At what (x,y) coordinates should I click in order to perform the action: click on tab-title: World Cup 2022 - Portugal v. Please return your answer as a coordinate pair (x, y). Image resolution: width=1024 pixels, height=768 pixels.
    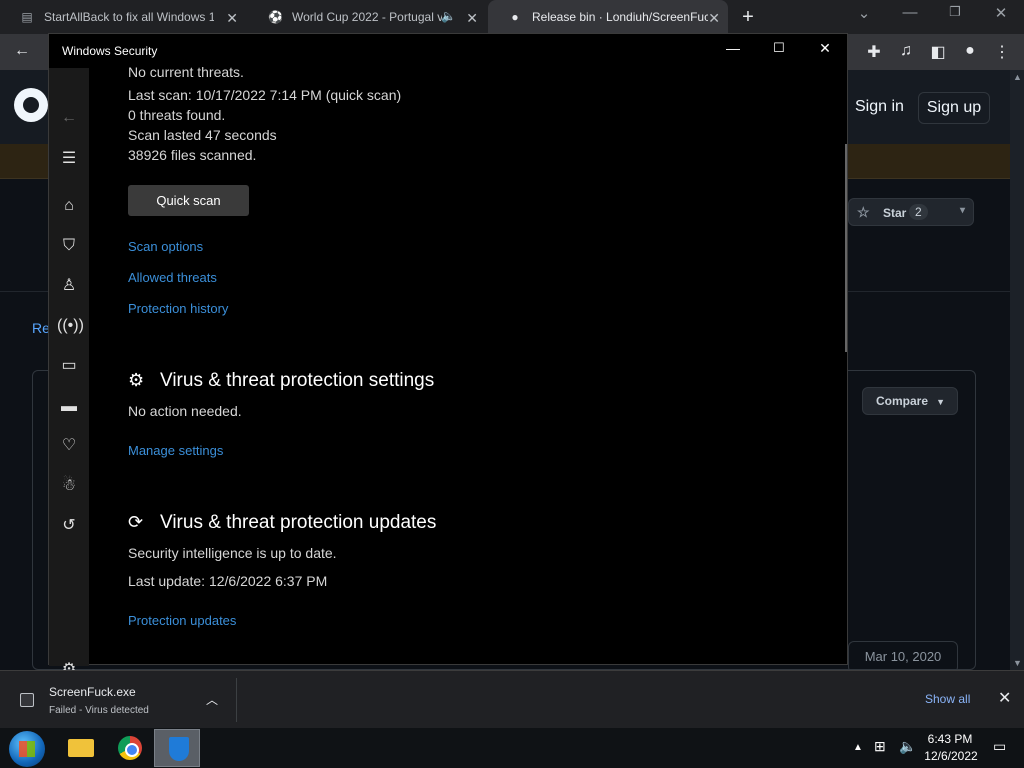
    Looking at the image, I should click on (367, 17).